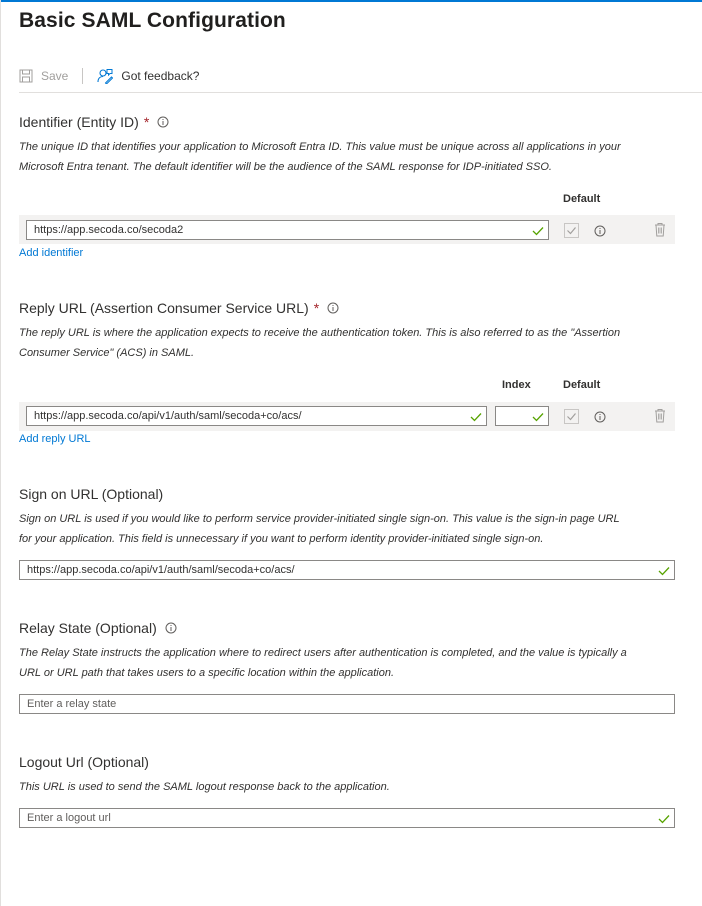  Describe the element at coordinates (51, 253) in the screenshot. I see `add-identifier-link: Add identifier` at that location.